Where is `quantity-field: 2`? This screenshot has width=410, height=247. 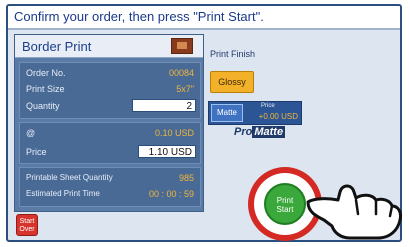 quantity-field: 2 is located at coordinates (164, 105).